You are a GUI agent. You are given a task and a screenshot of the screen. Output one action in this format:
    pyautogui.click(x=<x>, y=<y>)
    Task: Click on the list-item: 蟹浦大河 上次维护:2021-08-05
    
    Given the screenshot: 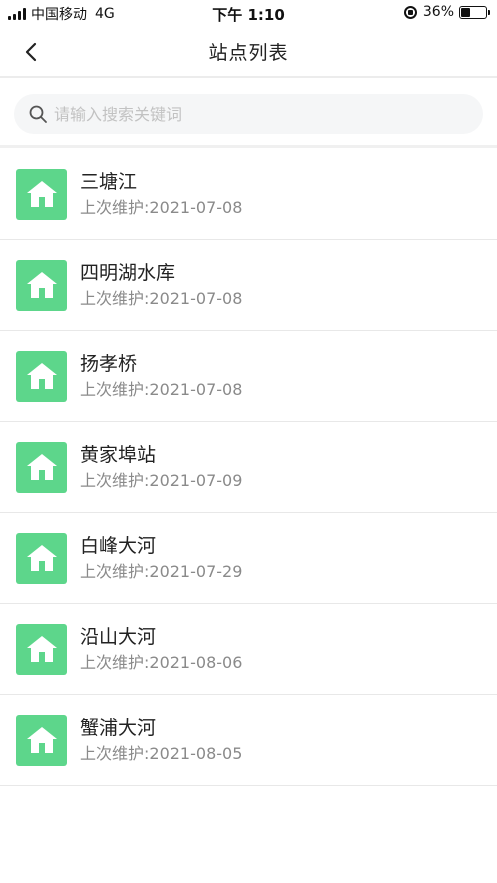 What is the action you would take?
    pyautogui.click(x=248, y=740)
    